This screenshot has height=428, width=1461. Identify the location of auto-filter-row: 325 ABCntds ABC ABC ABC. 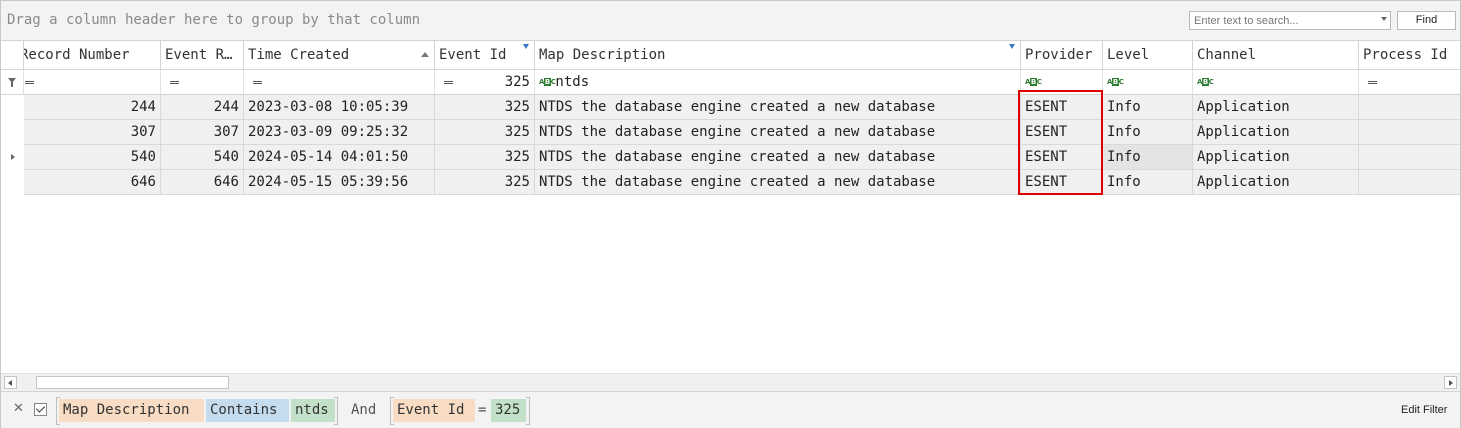
(730, 82).